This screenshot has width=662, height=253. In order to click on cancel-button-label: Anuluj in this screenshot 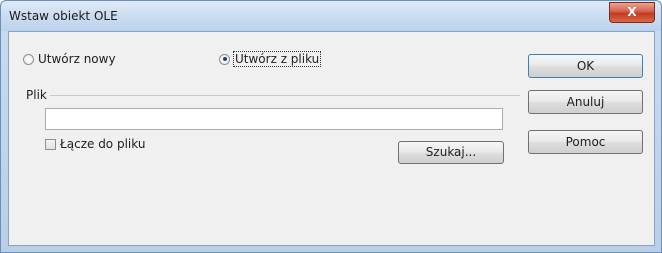, I will do `click(585, 102)`.